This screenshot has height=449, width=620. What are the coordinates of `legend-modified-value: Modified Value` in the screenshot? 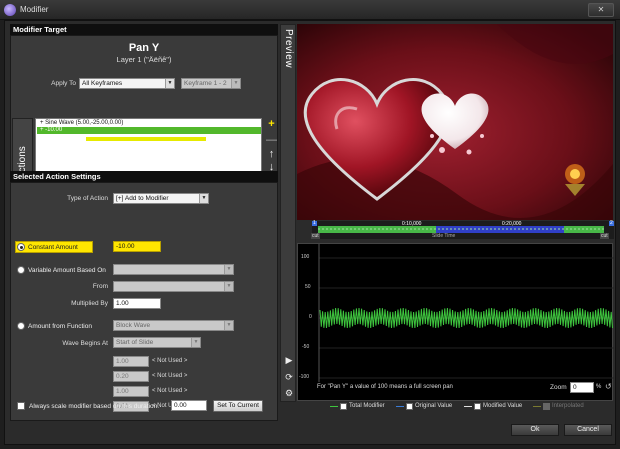 It's located at (503, 406).